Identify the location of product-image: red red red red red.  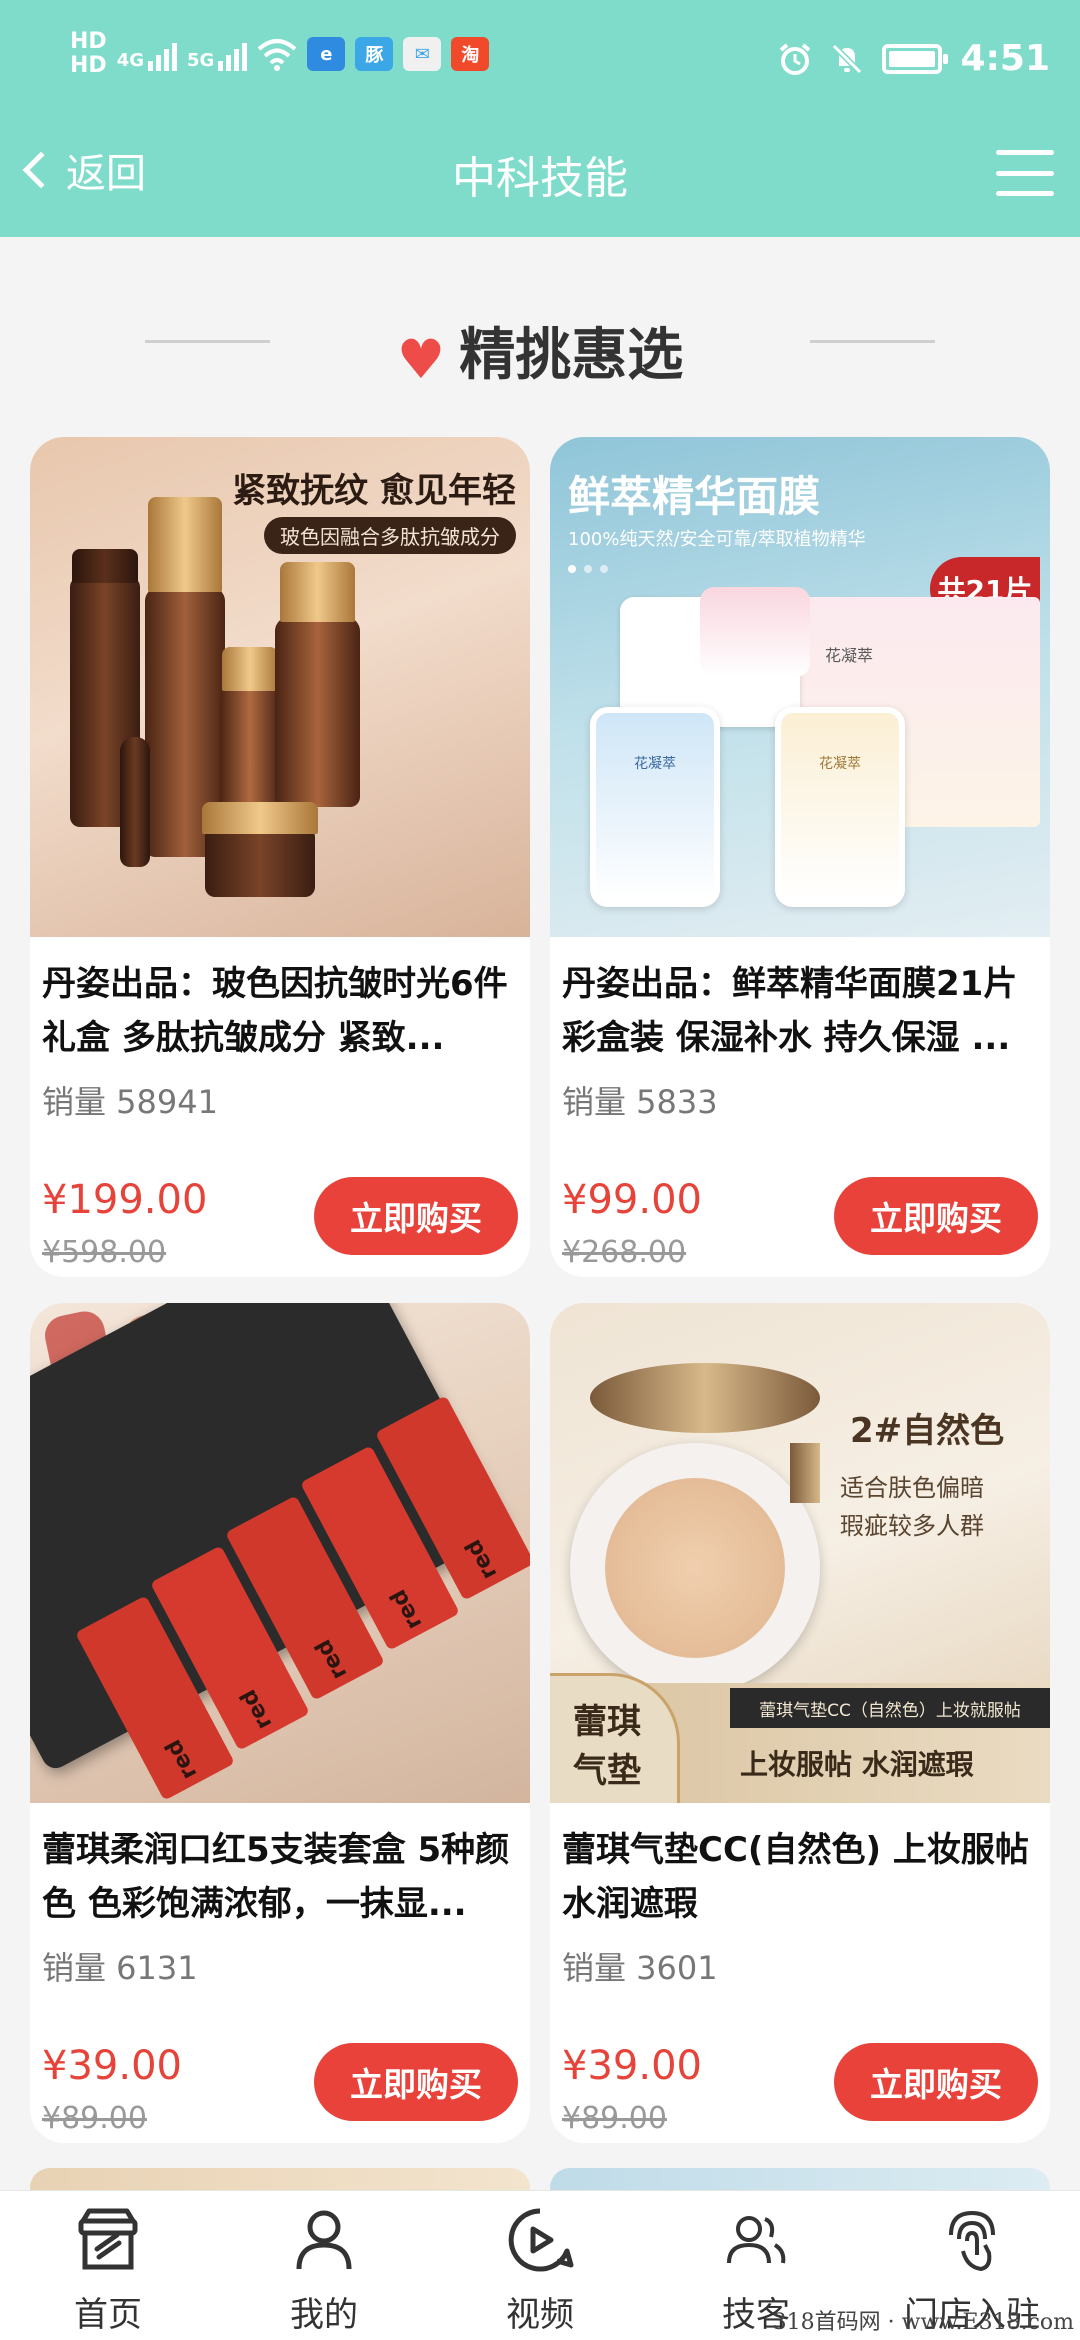
(280, 1553).